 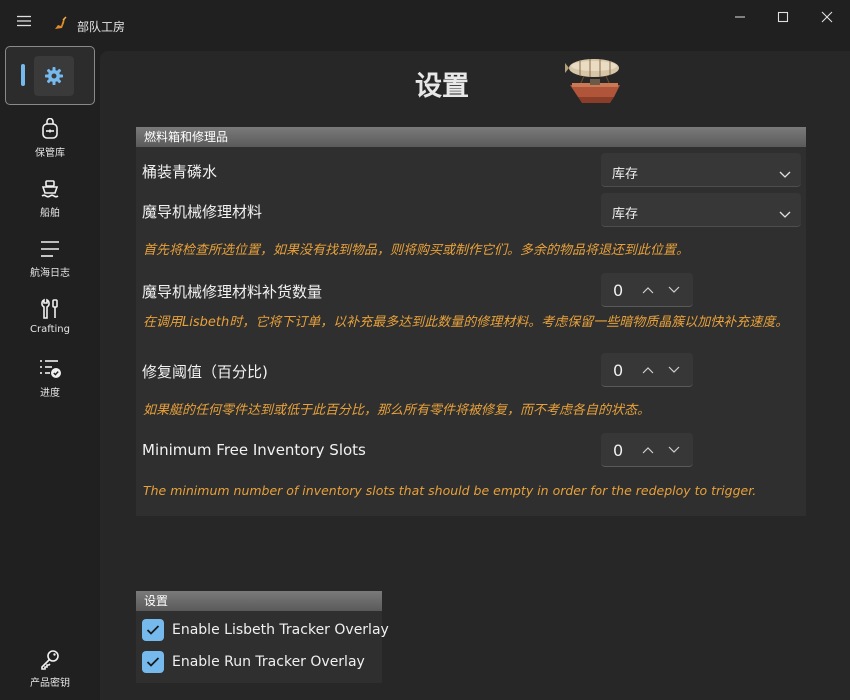 I want to click on page-title: 设置, so click(x=442, y=86).